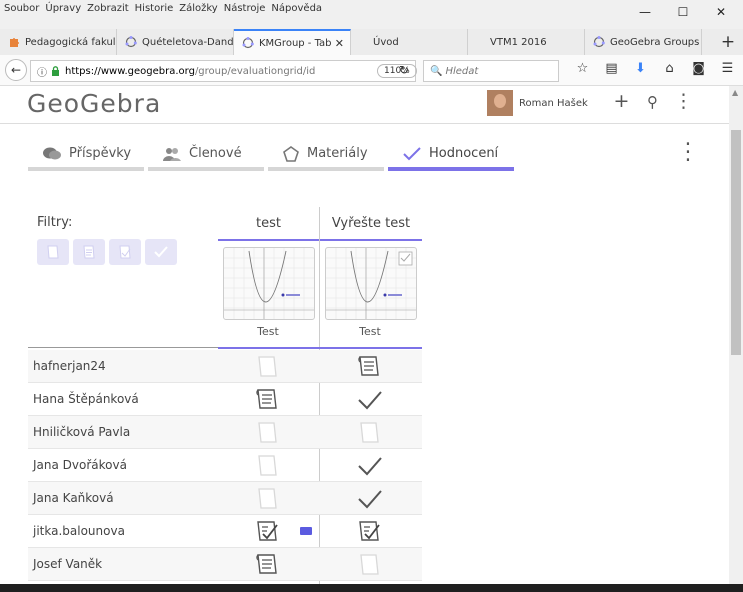  Describe the element at coordinates (698, 68) in the screenshot. I see `pocket-icon: ◙` at that location.